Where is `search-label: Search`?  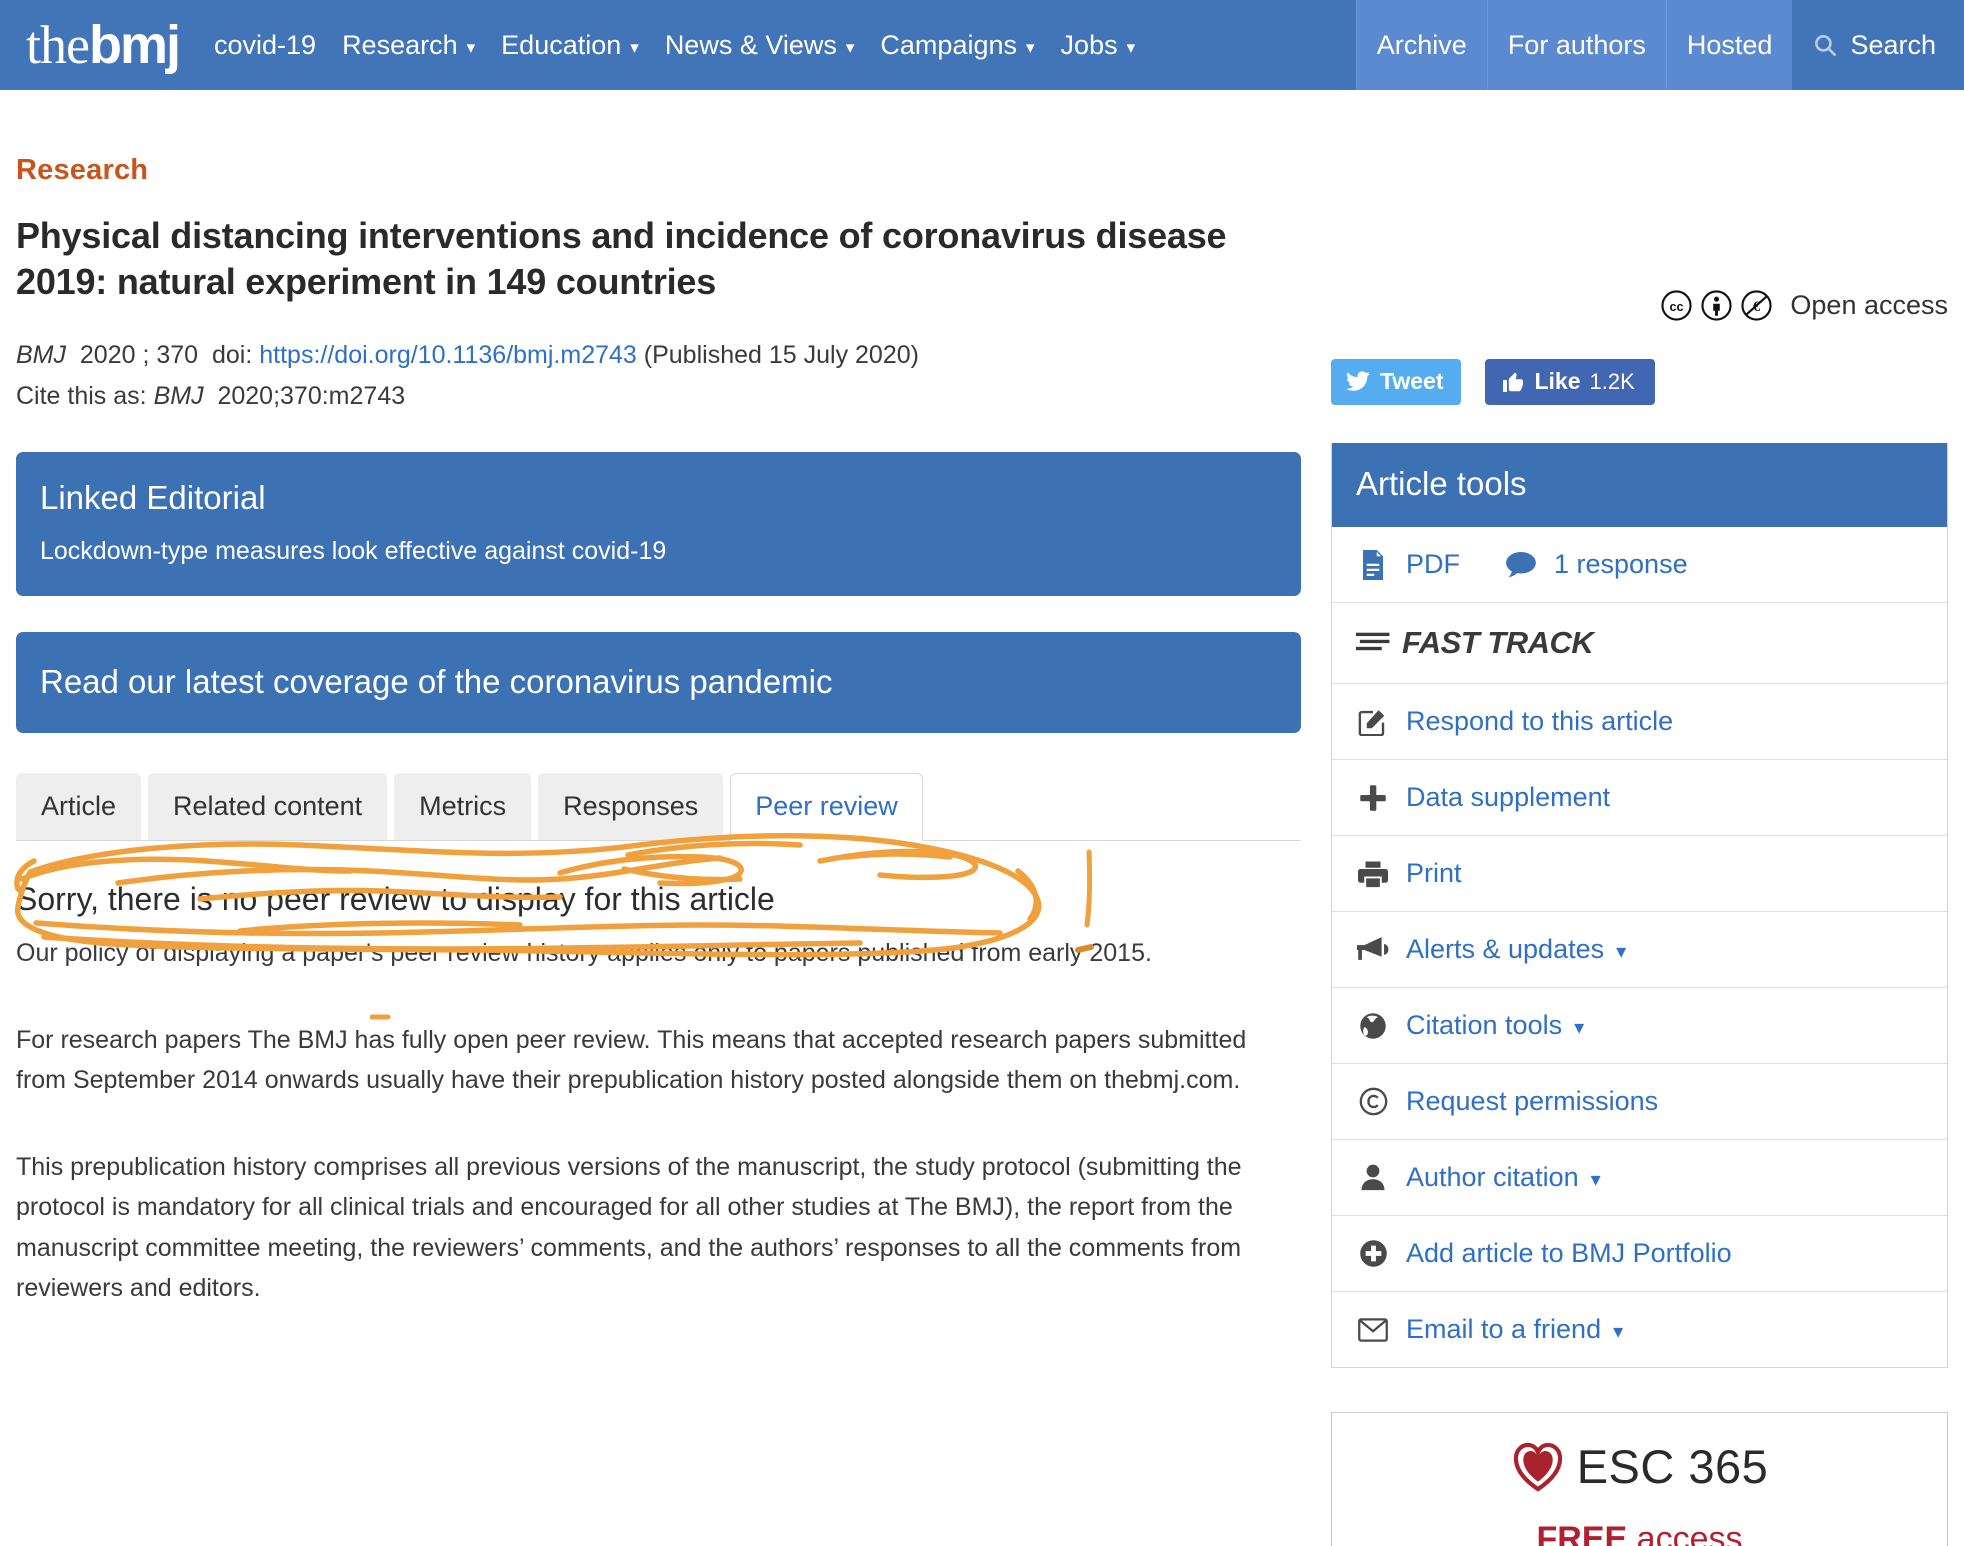
search-label: Search is located at coordinates (1893, 44).